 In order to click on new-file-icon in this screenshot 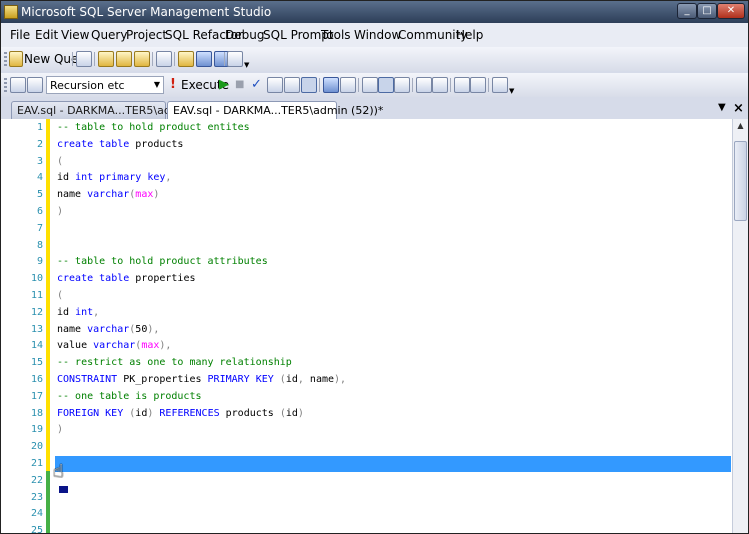, I will do `click(84, 59)`.